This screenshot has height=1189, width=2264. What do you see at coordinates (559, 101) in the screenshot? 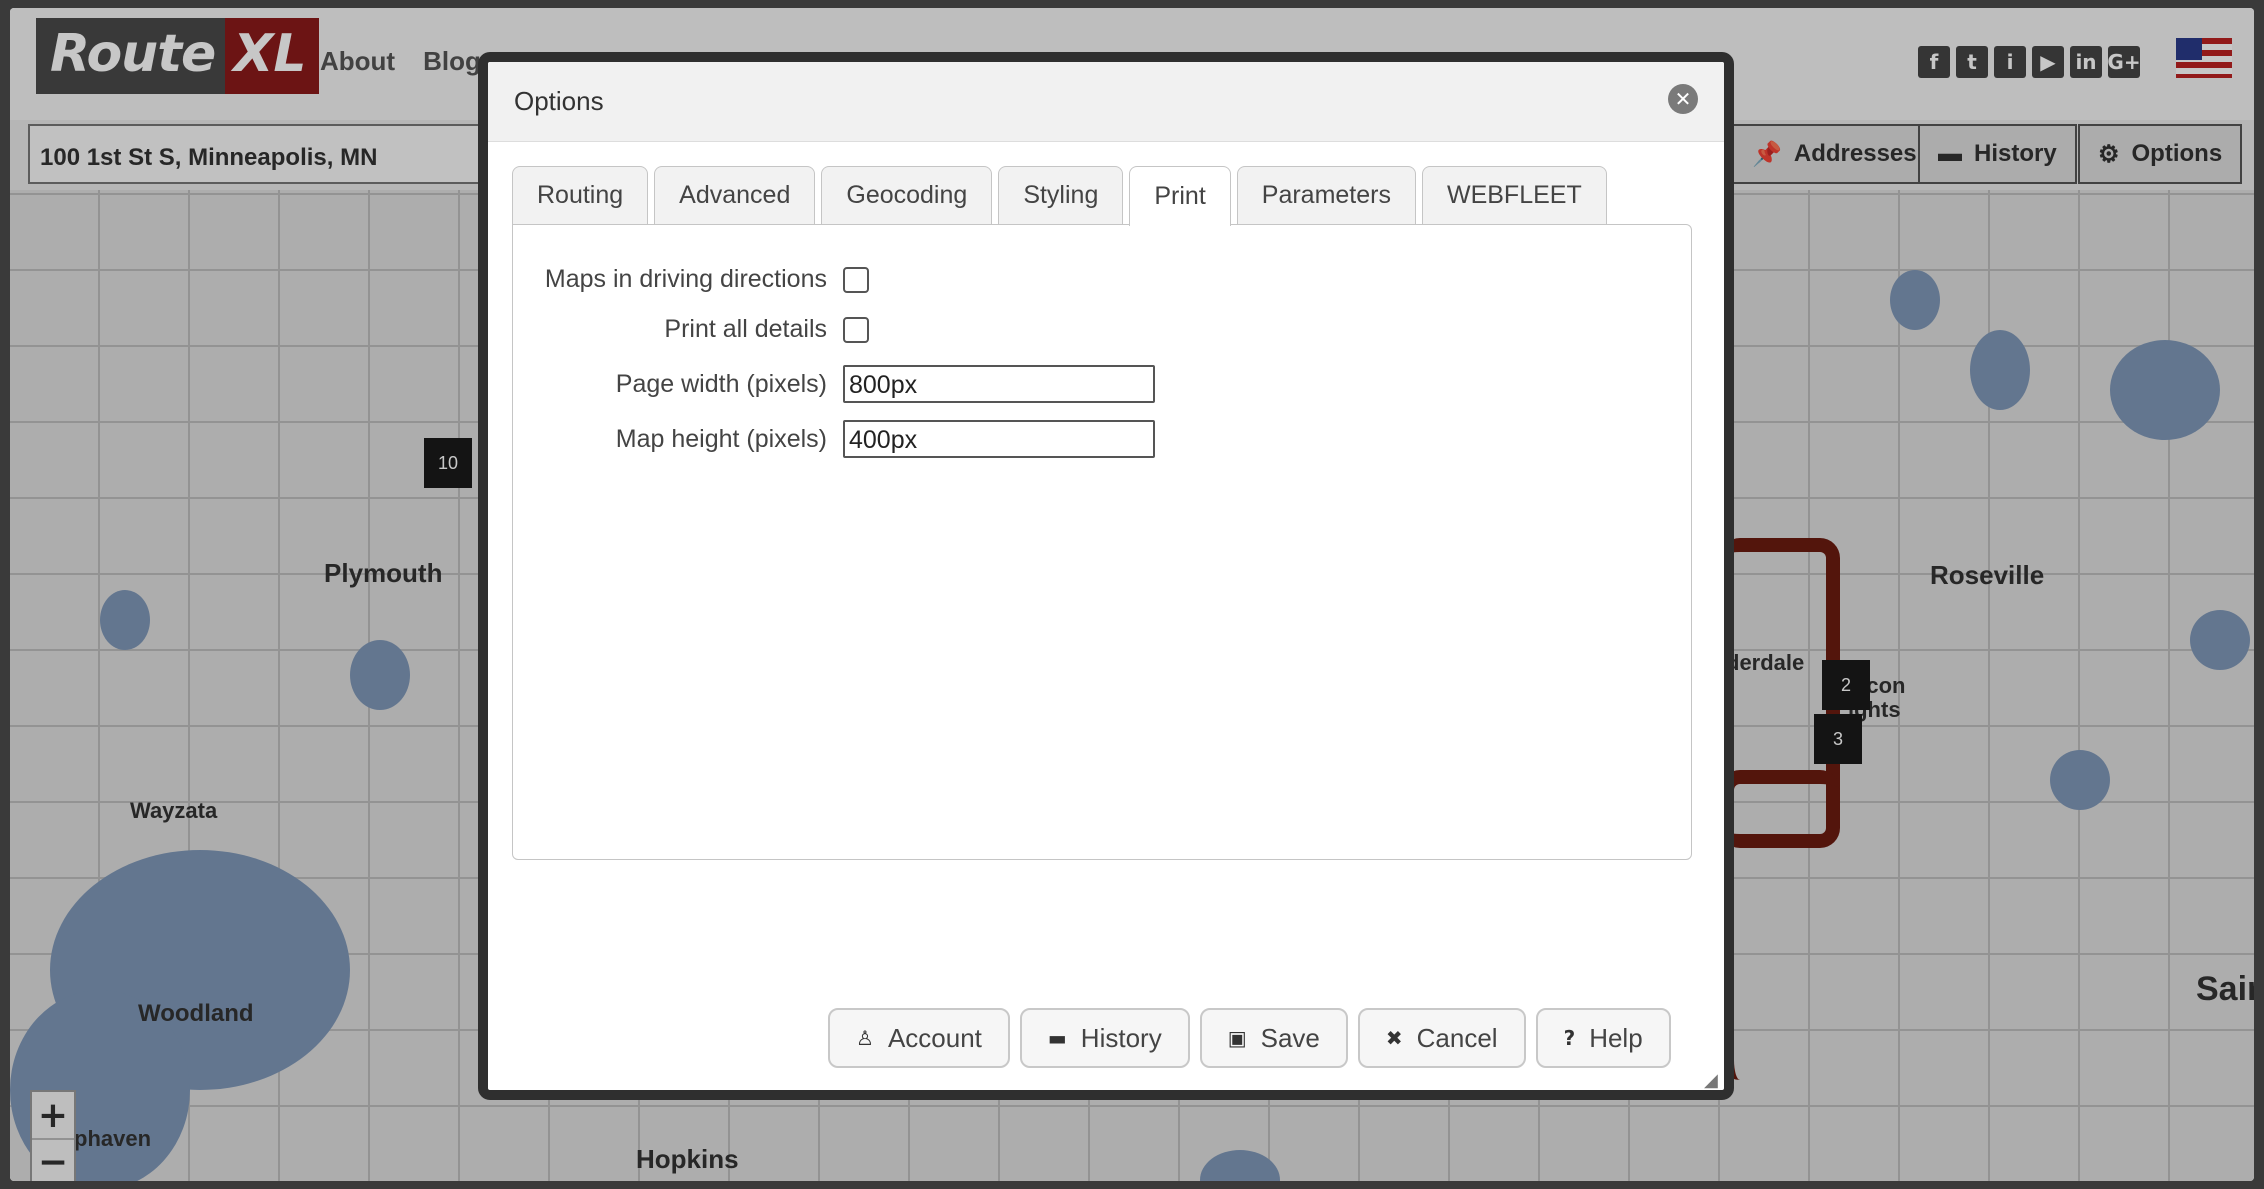
I see `dialog-title: Options` at bounding box center [559, 101].